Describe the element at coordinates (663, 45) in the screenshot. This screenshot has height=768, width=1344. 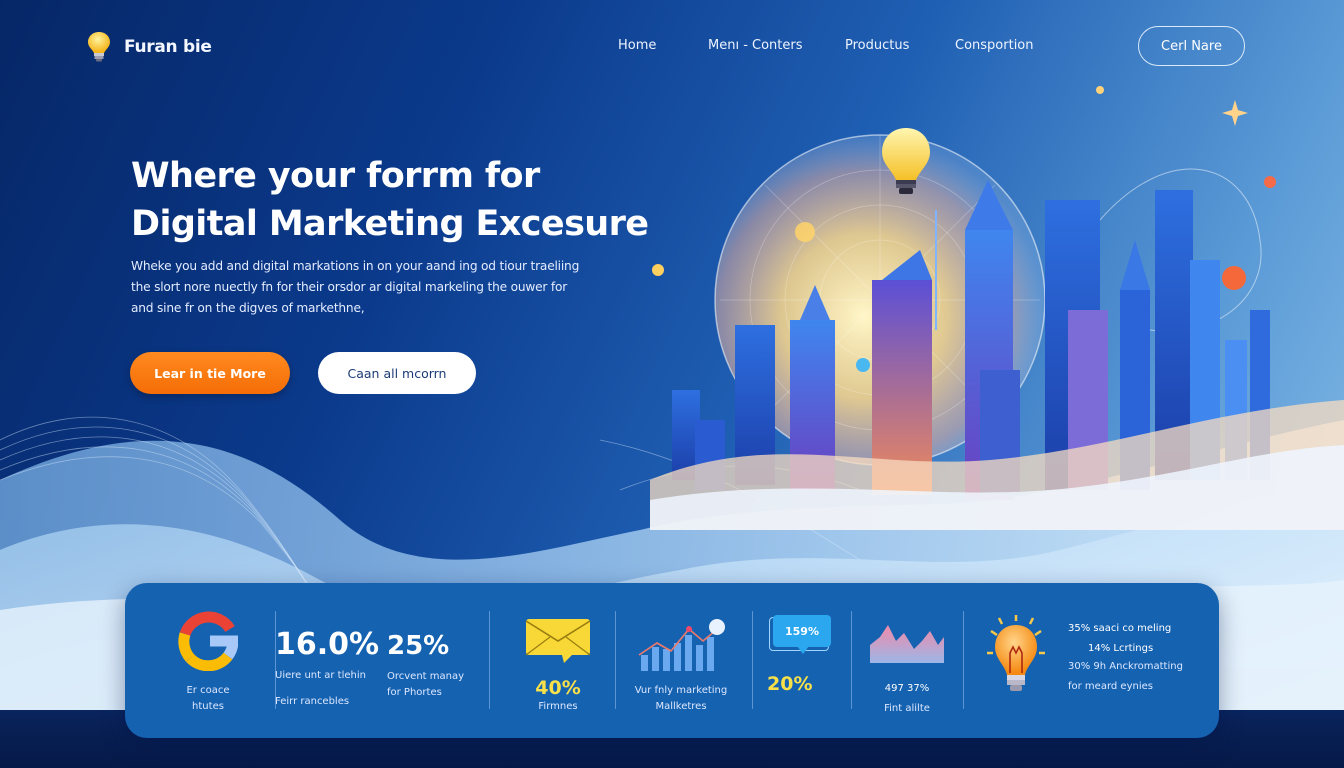
I see `nav-item-home: Home` at that location.